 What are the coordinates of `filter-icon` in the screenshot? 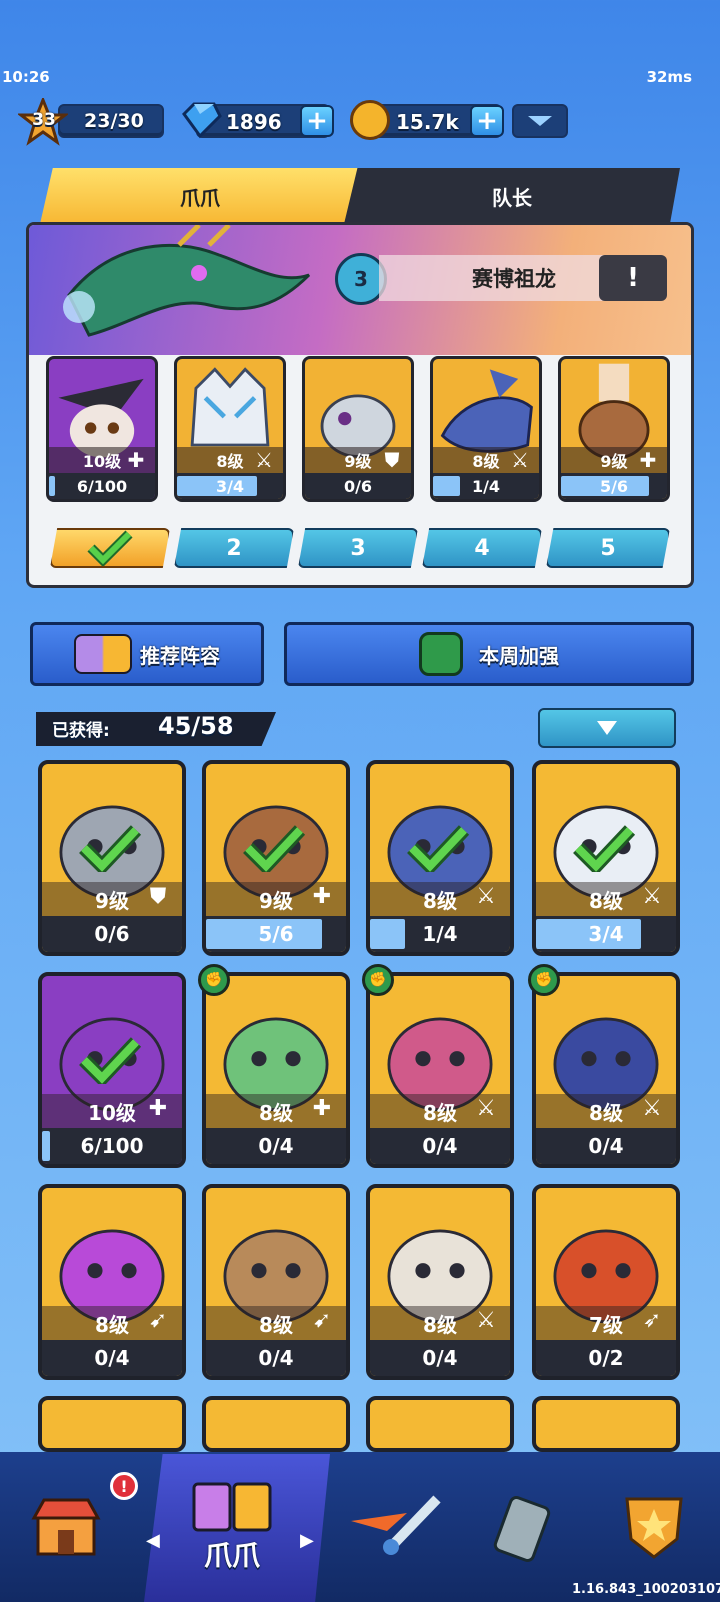 It's located at (607, 728).